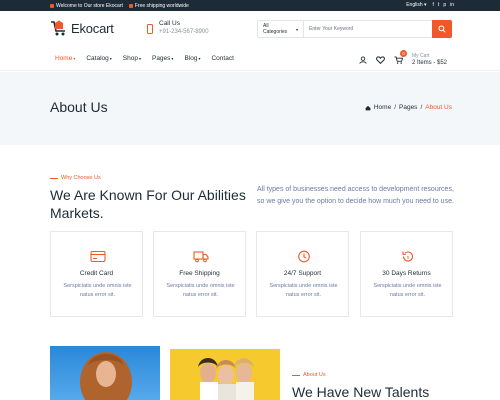 Image resolution: width=500 pixels, height=400 pixels. I want to click on about-heading: We Have New Talents, so click(361, 392).